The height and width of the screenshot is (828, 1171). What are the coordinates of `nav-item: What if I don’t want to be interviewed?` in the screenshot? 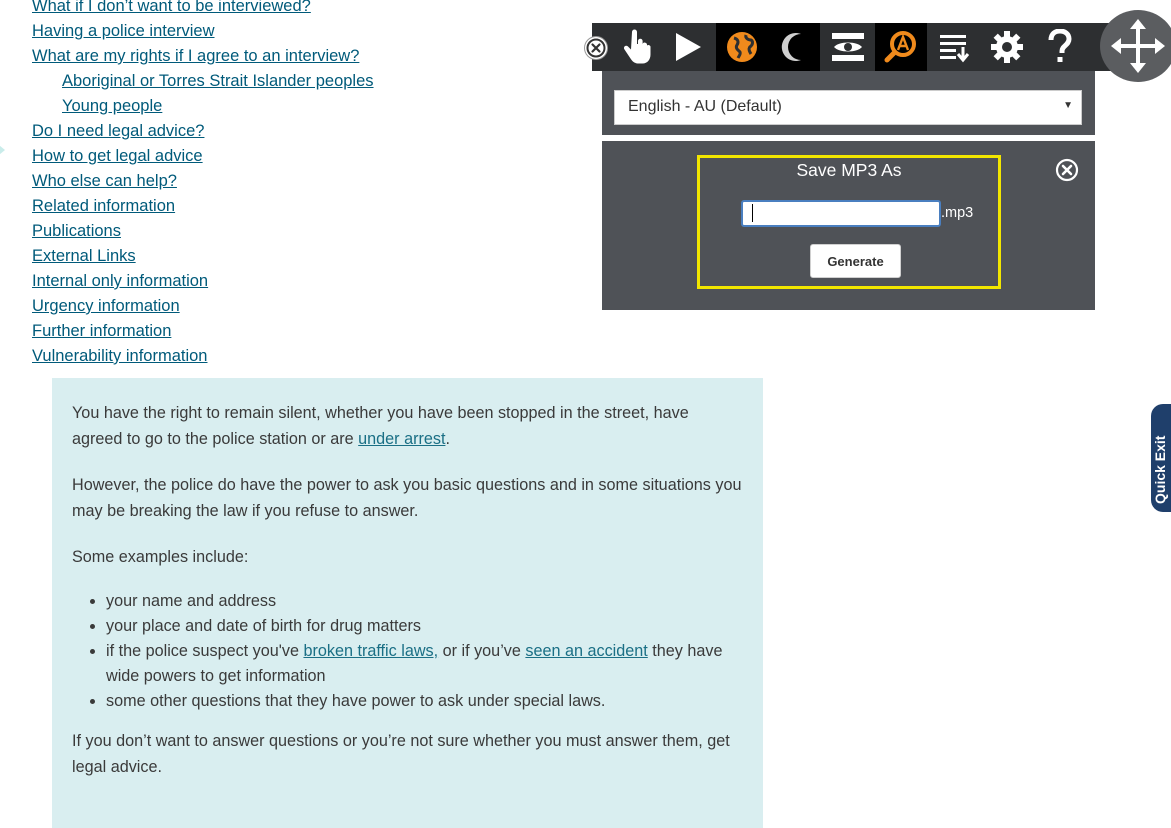 It's located at (203, 9).